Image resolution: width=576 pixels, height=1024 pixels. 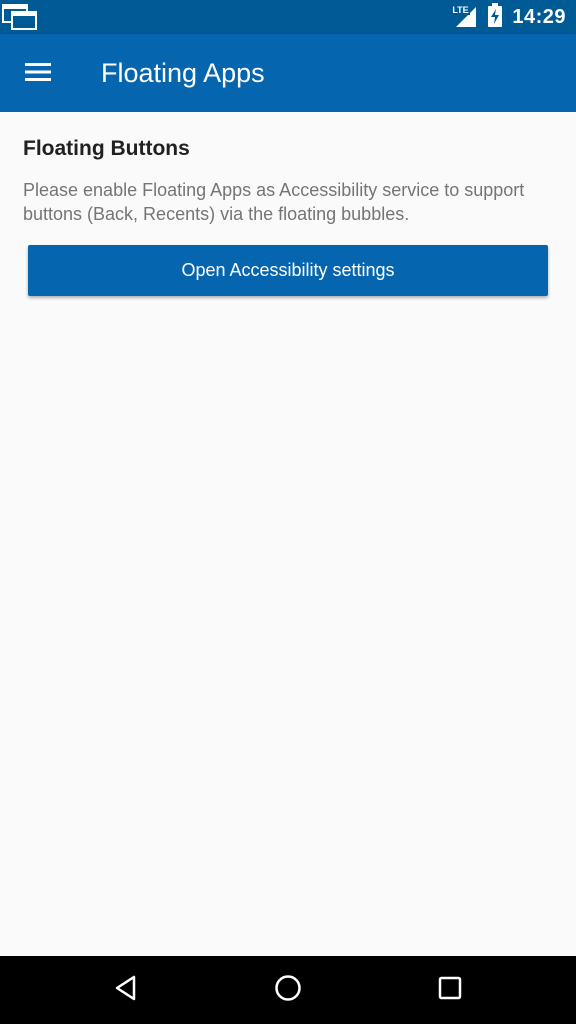 What do you see at coordinates (183, 73) in the screenshot?
I see `app-title: Floating Apps` at bounding box center [183, 73].